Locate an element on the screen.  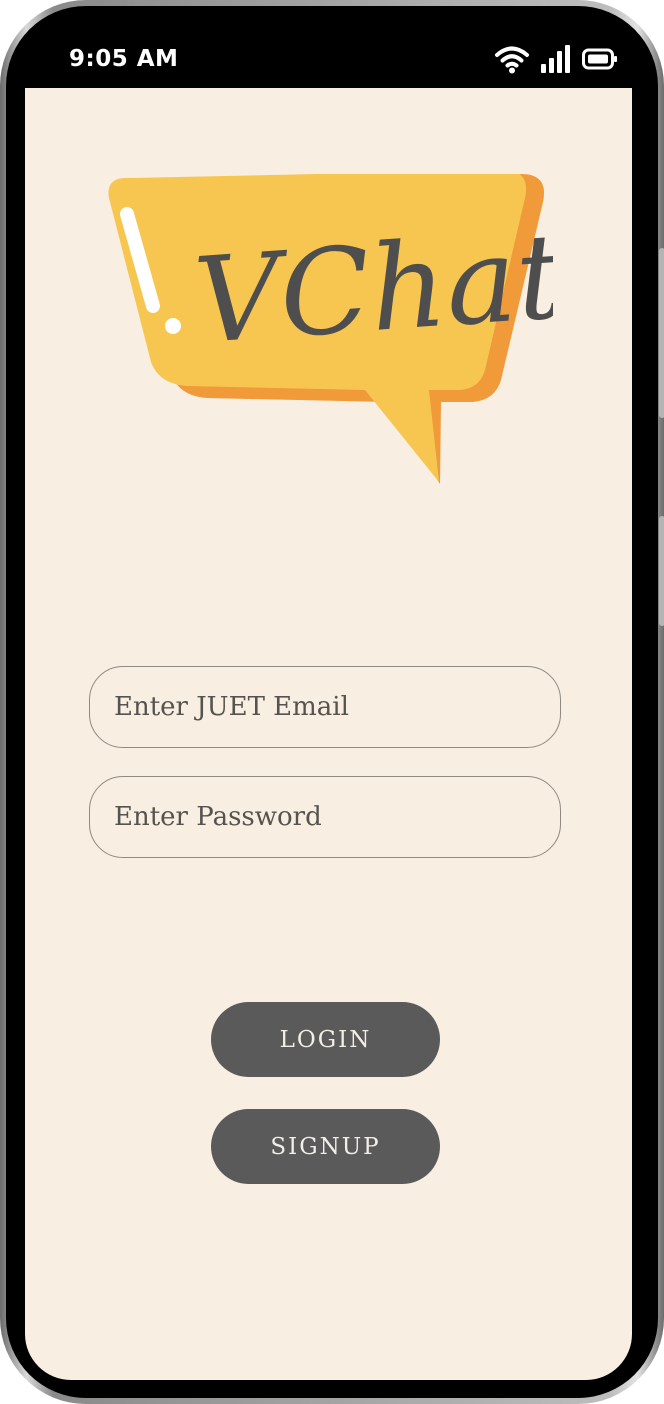
status-bar: 9:05 AM is located at coordinates (328, 62).